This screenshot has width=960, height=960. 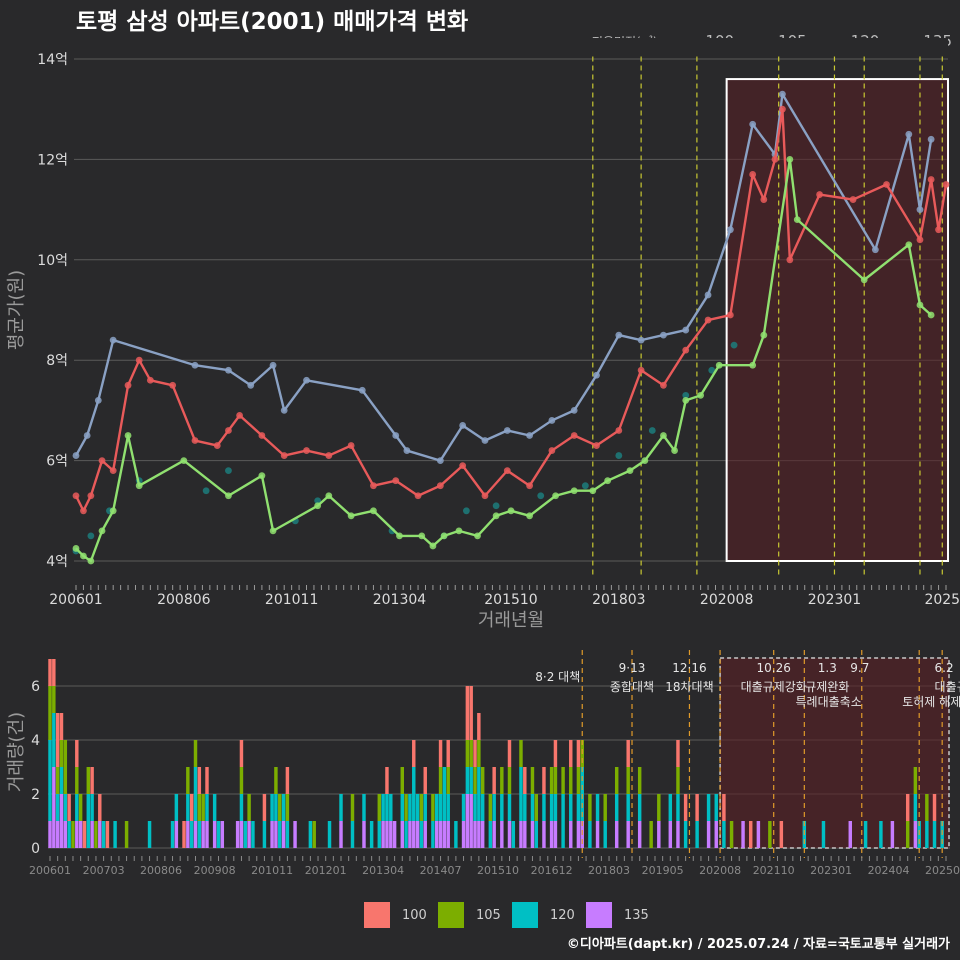 What do you see at coordinates (326, 870) in the screenshot?
I see `bar-x-tick-label: 201201` at bounding box center [326, 870].